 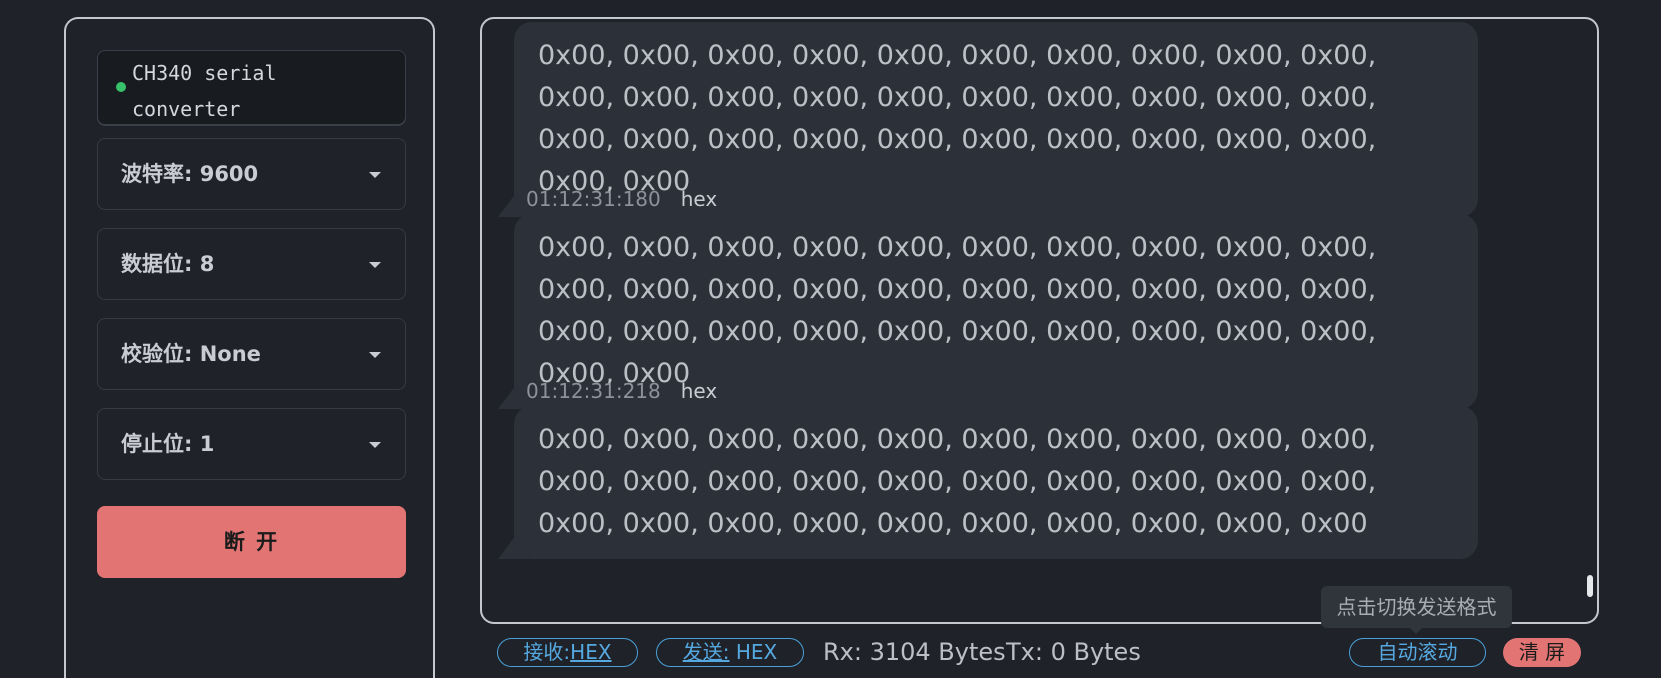 What do you see at coordinates (753, 652) in the screenshot?
I see `tx-format-value: HEX` at bounding box center [753, 652].